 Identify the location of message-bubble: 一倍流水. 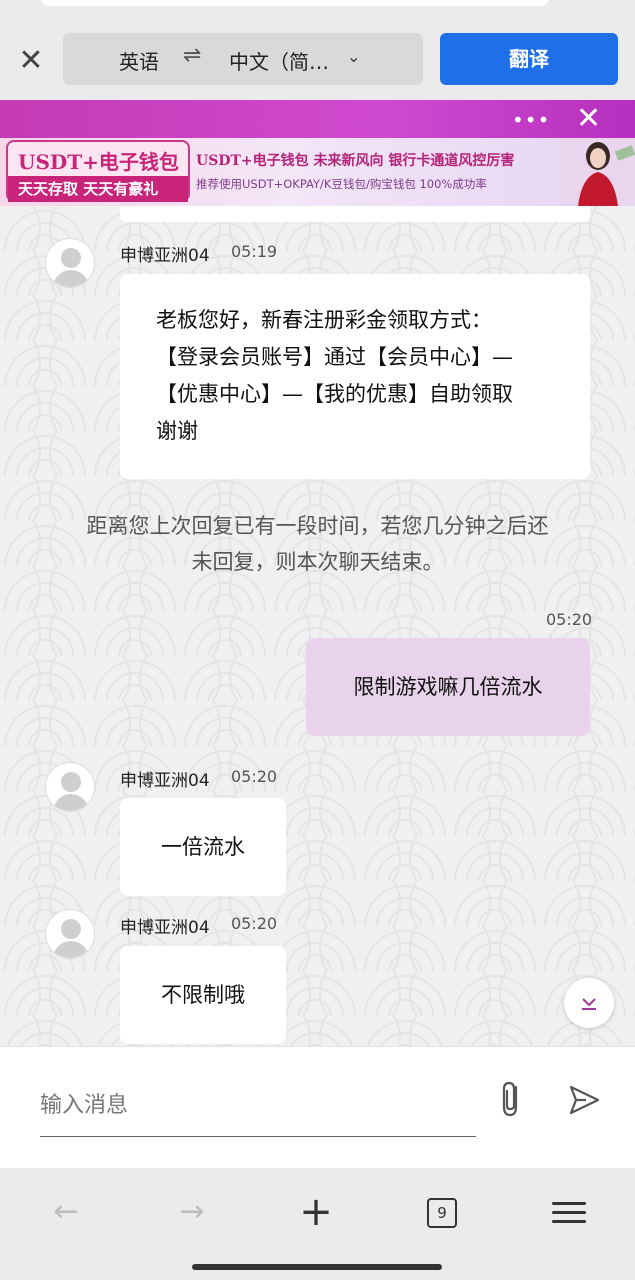
(203, 847).